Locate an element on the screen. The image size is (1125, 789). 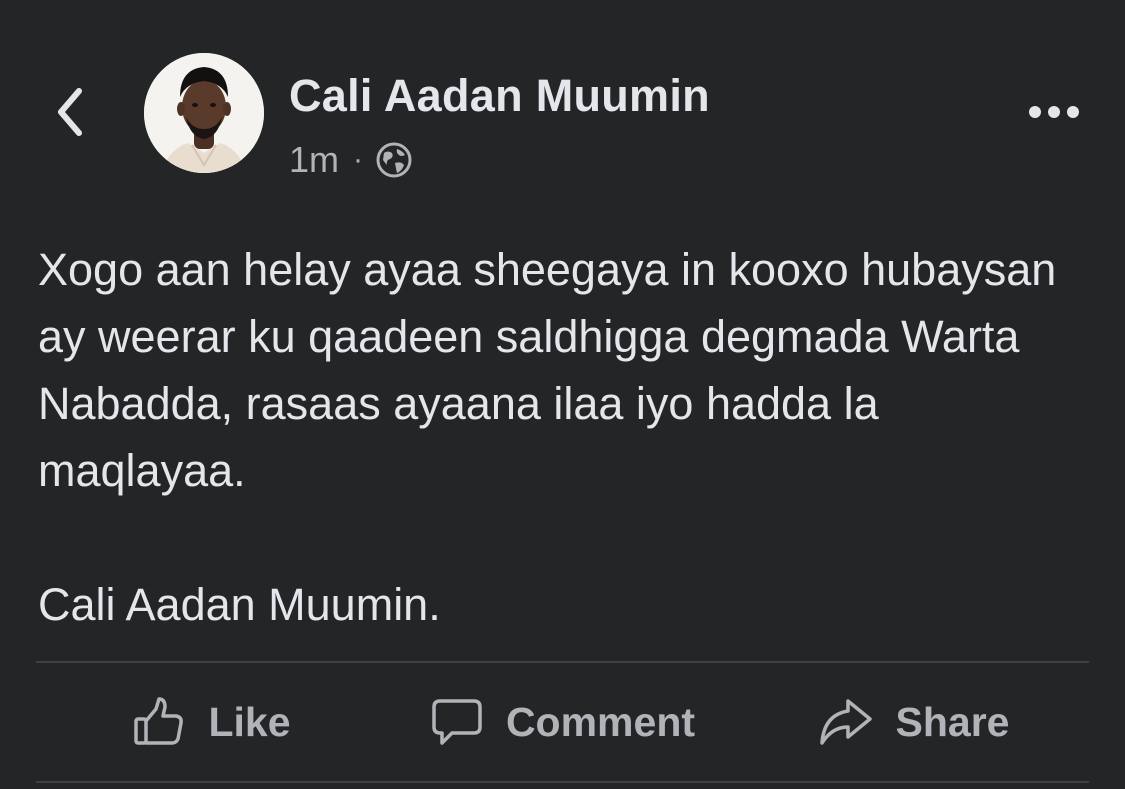
profile-photo is located at coordinates (204, 113).